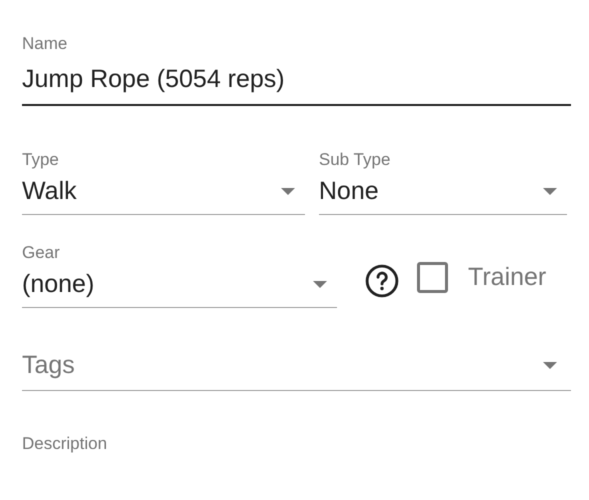 The height and width of the screenshot is (500, 589). What do you see at coordinates (442, 192) in the screenshot?
I see `dropdown-field: None` at bounding box center [442, 192].